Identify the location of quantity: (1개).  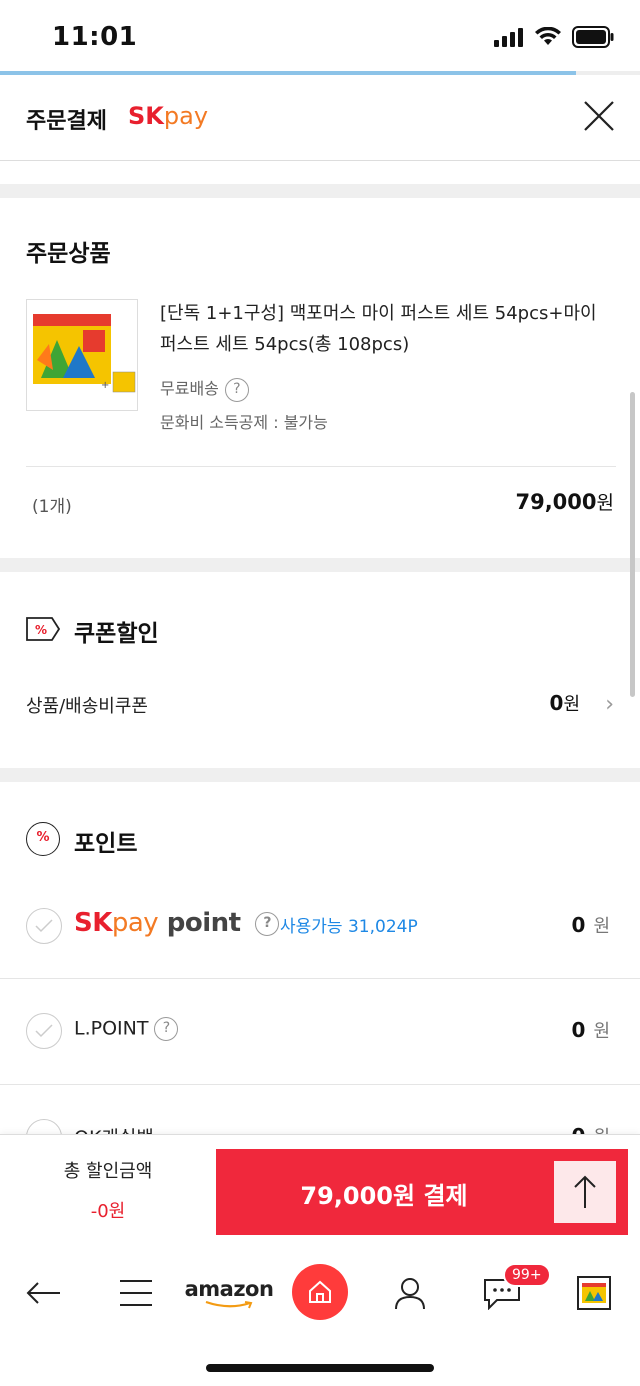
(52, 507).